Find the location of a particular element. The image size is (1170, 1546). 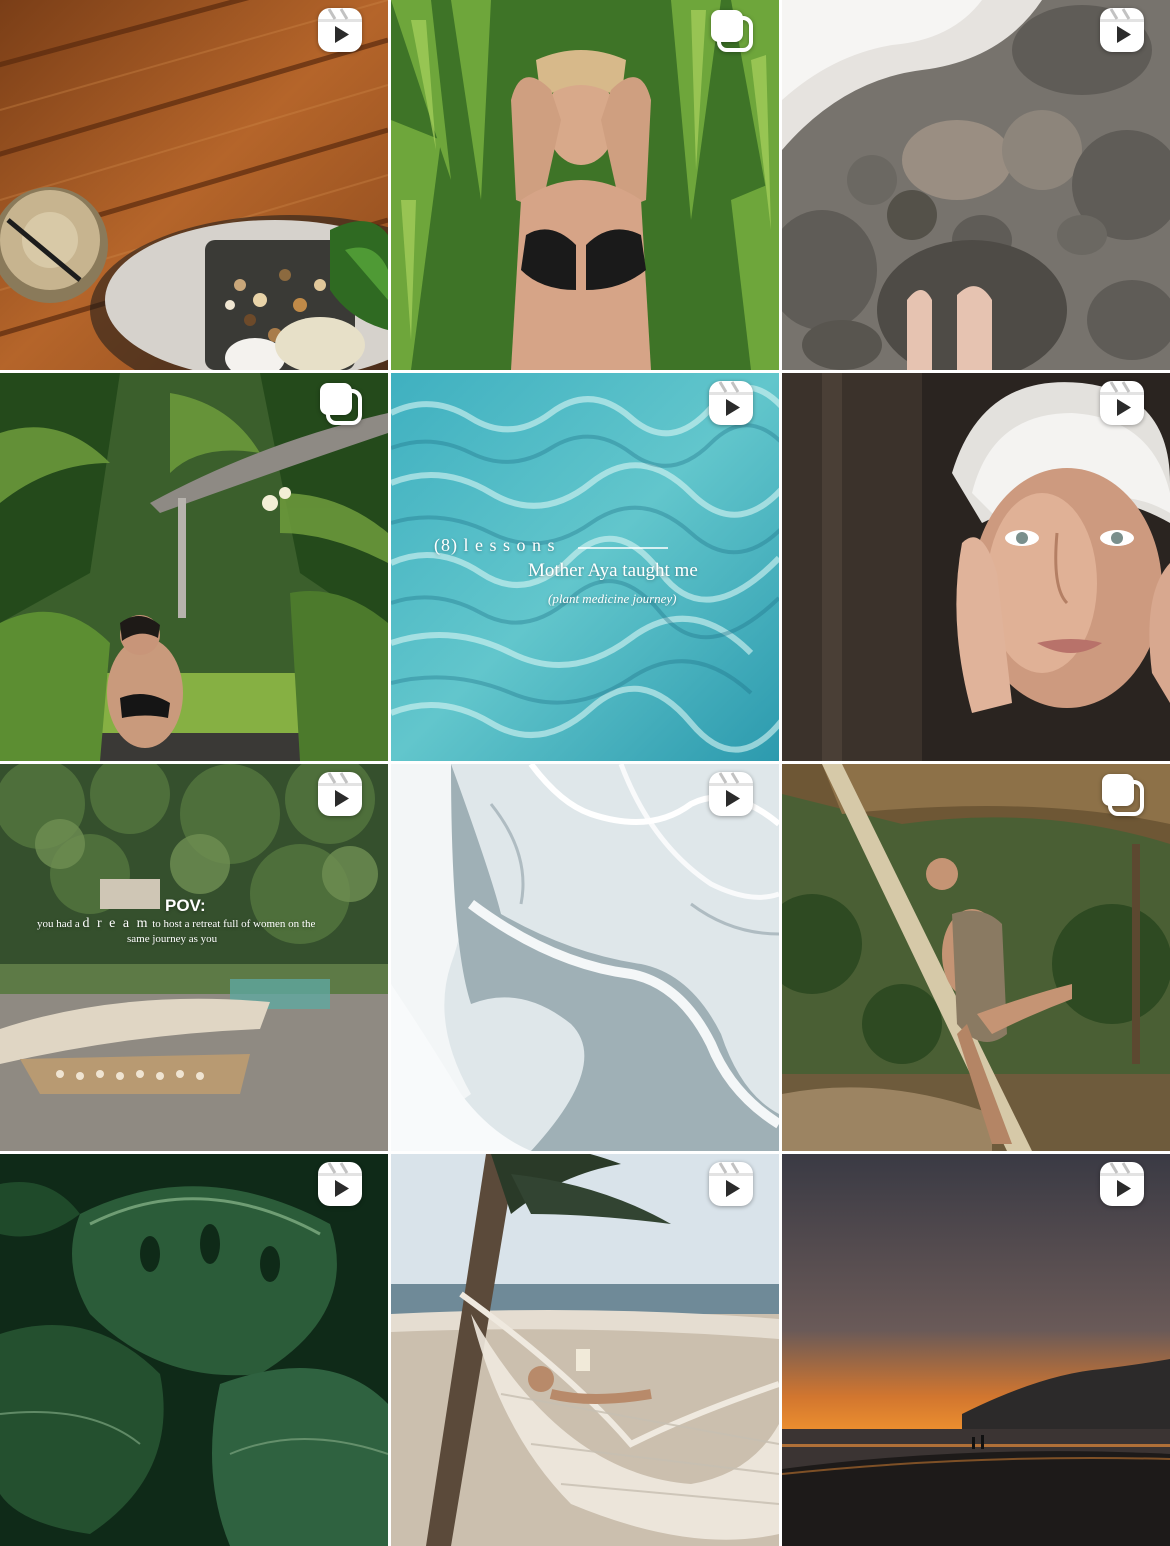

pov-caption-post: to host a retreat full of women on the is located at coordinates (234, 924).